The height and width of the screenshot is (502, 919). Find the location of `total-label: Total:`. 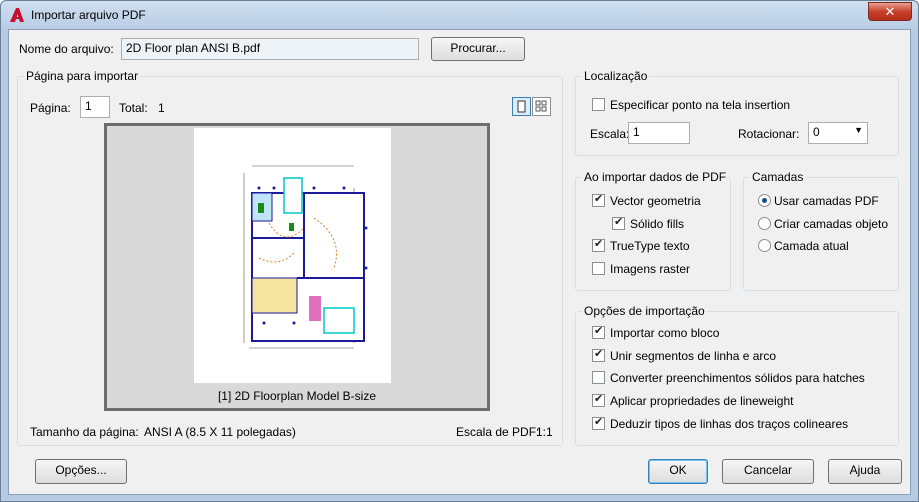

total-label: Total: is located at coordinates (133, 108).